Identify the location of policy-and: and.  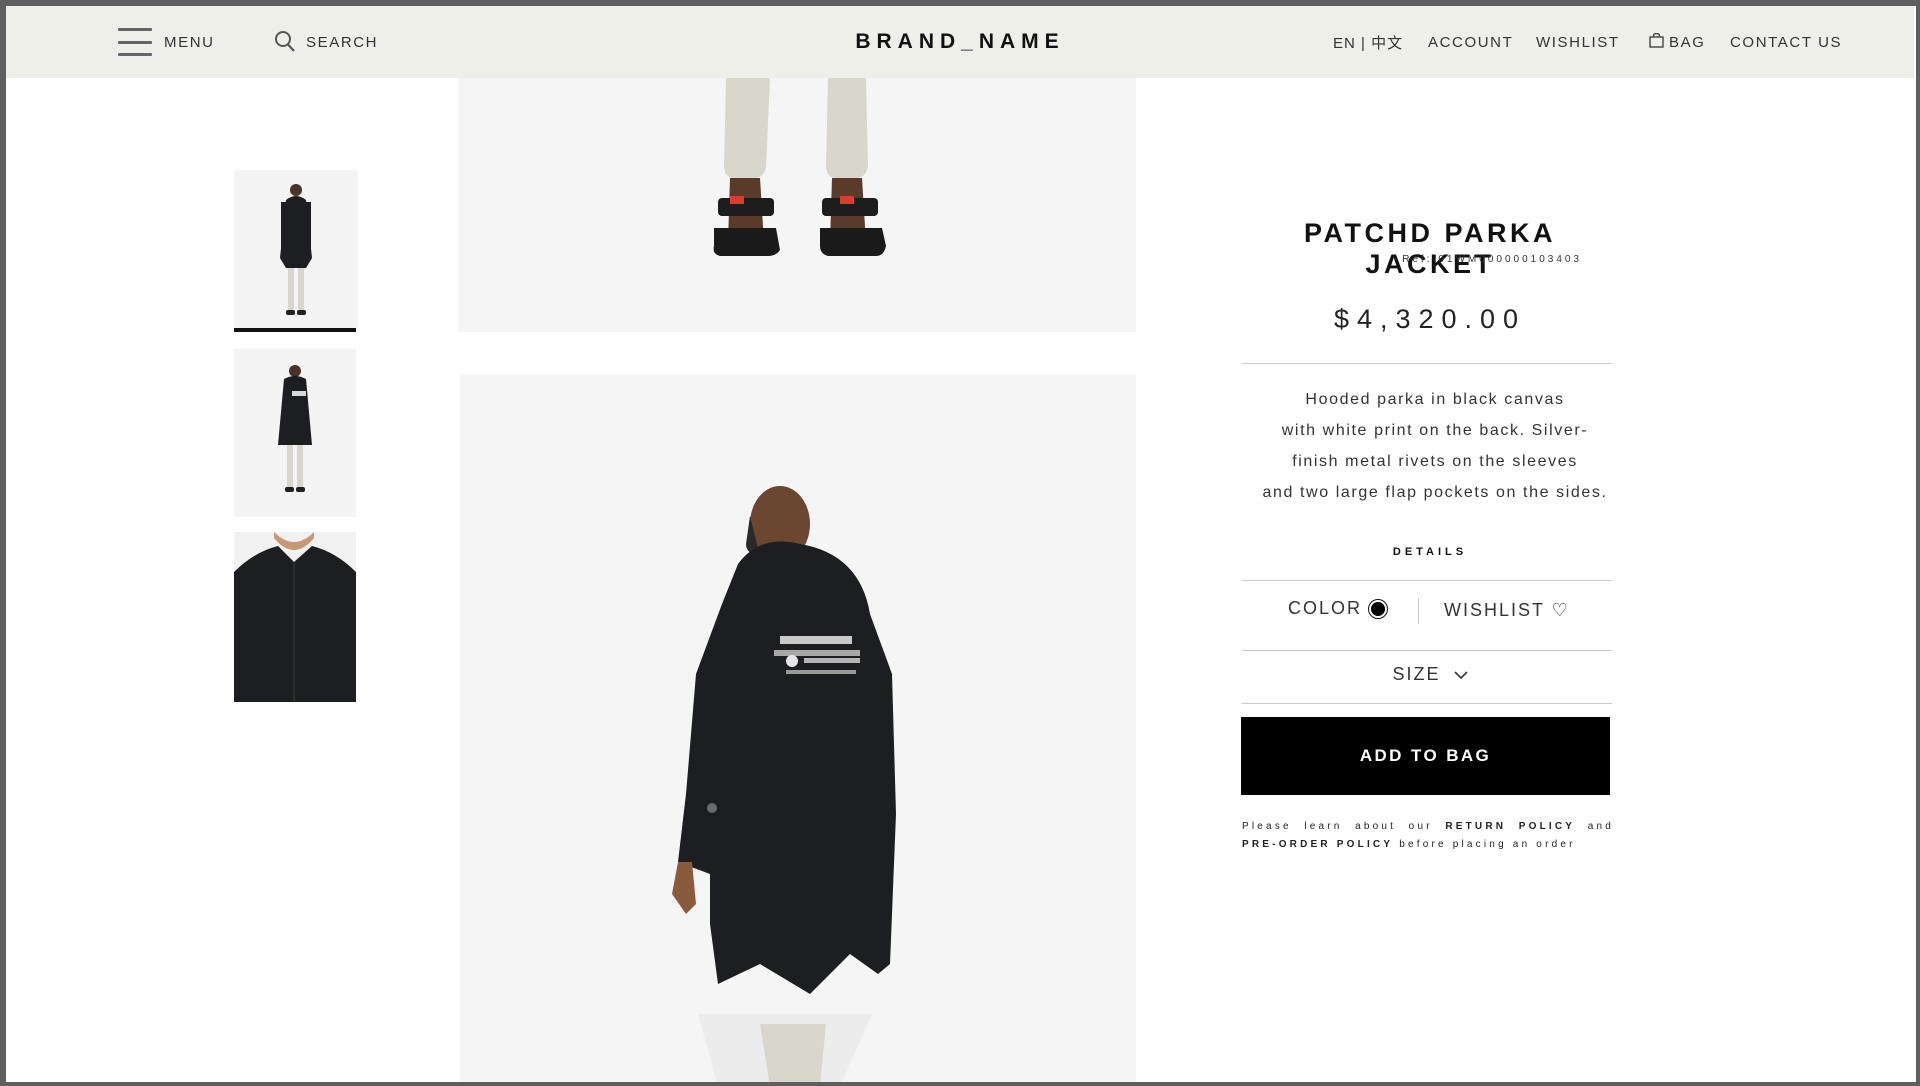
(1601, 826).